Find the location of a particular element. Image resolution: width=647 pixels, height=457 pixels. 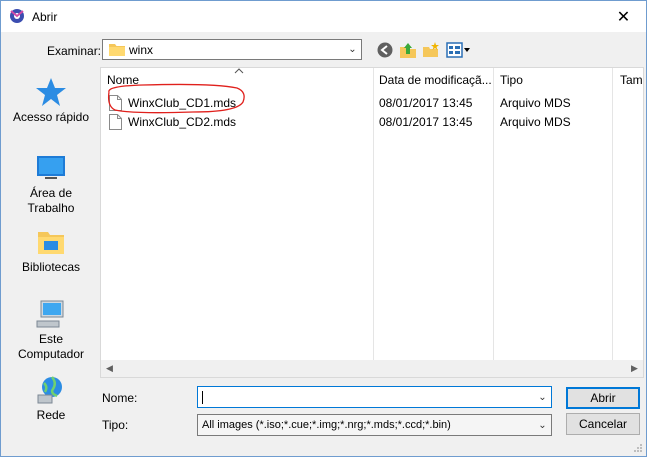

desktop-icon is located at coordinates (51, 167).